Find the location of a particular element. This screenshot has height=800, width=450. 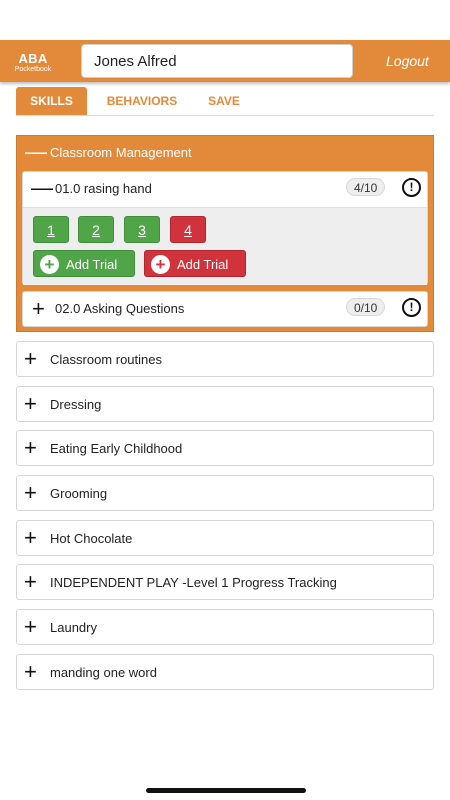

tab-skills: SKILLS is located at coordinates (51, 101).